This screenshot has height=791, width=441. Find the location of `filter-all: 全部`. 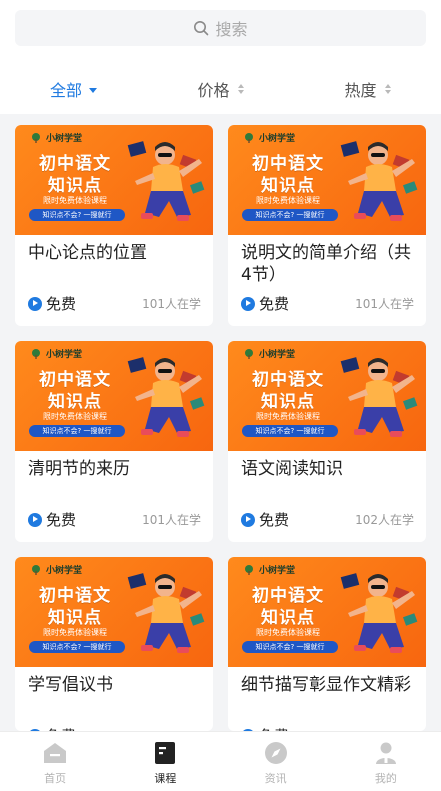

filter-all: 全部 is located at coordinates (73, 89).